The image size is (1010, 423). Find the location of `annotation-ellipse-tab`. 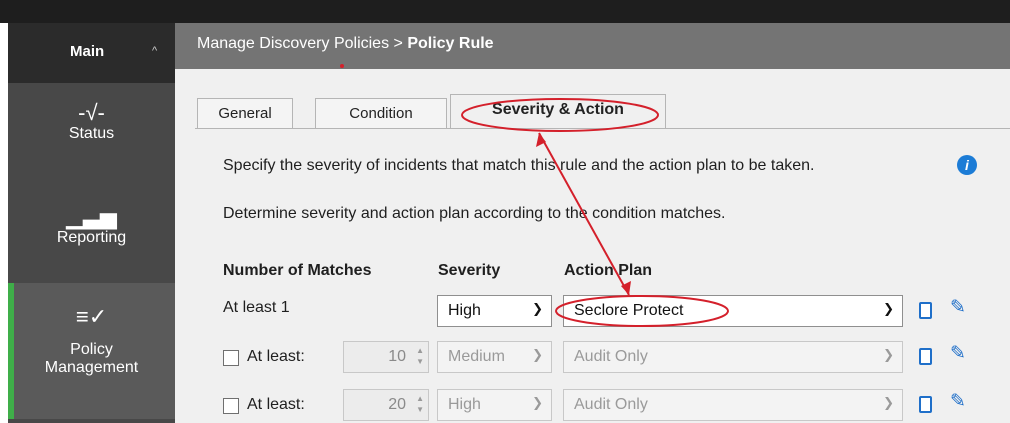

annotation-ellipse-tab is located at coordinates (560, 115).